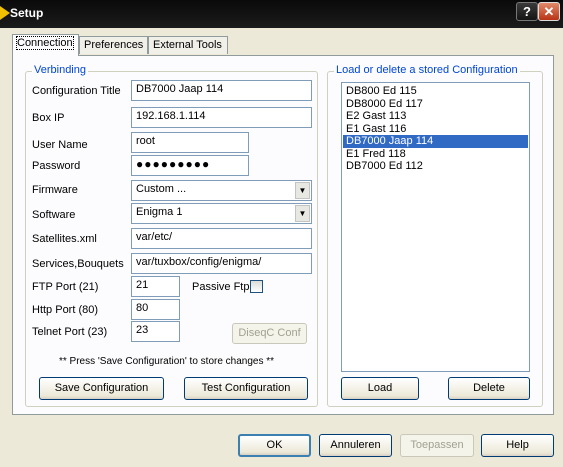 The width and height of the screenshot is (563, 467). What do you see at coordinates (221, 90) in the screenshot?
I see `config-title-input: DB7000 Jaap 114` at bounding box center [221, 90].